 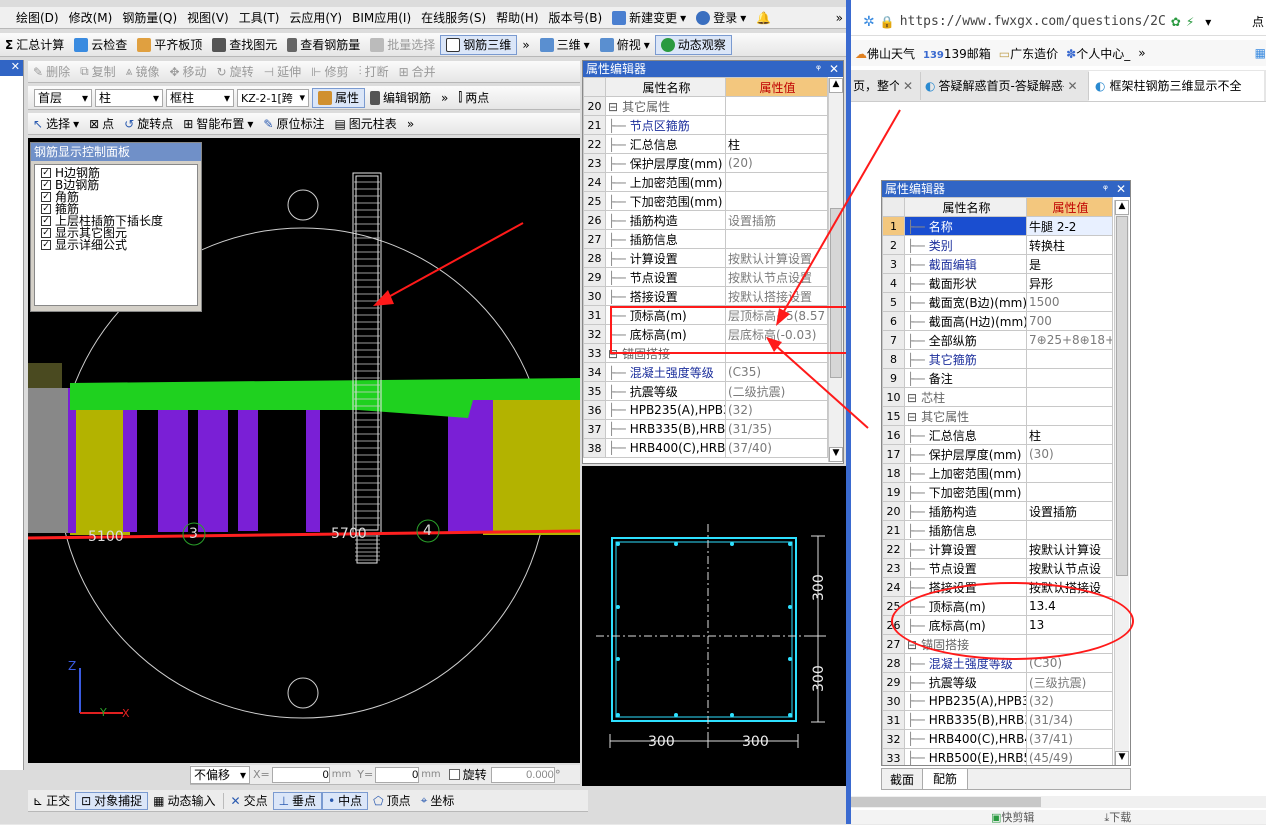 I want to click on property-value: 设置插筋, so click(x=1069, y=511).